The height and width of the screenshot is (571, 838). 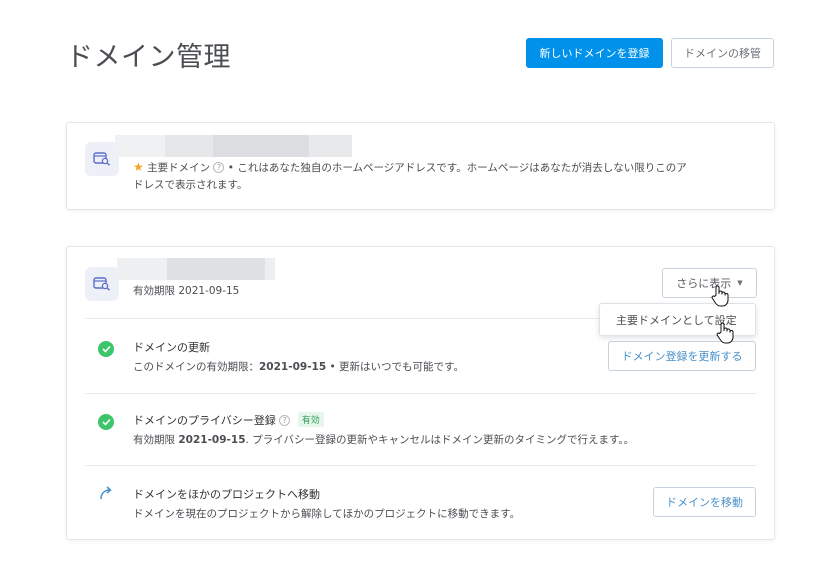 What do you see at coordinates (138, 167) in the screenshot?
I see `star-icon: ★` at bounding box center [138, 167].